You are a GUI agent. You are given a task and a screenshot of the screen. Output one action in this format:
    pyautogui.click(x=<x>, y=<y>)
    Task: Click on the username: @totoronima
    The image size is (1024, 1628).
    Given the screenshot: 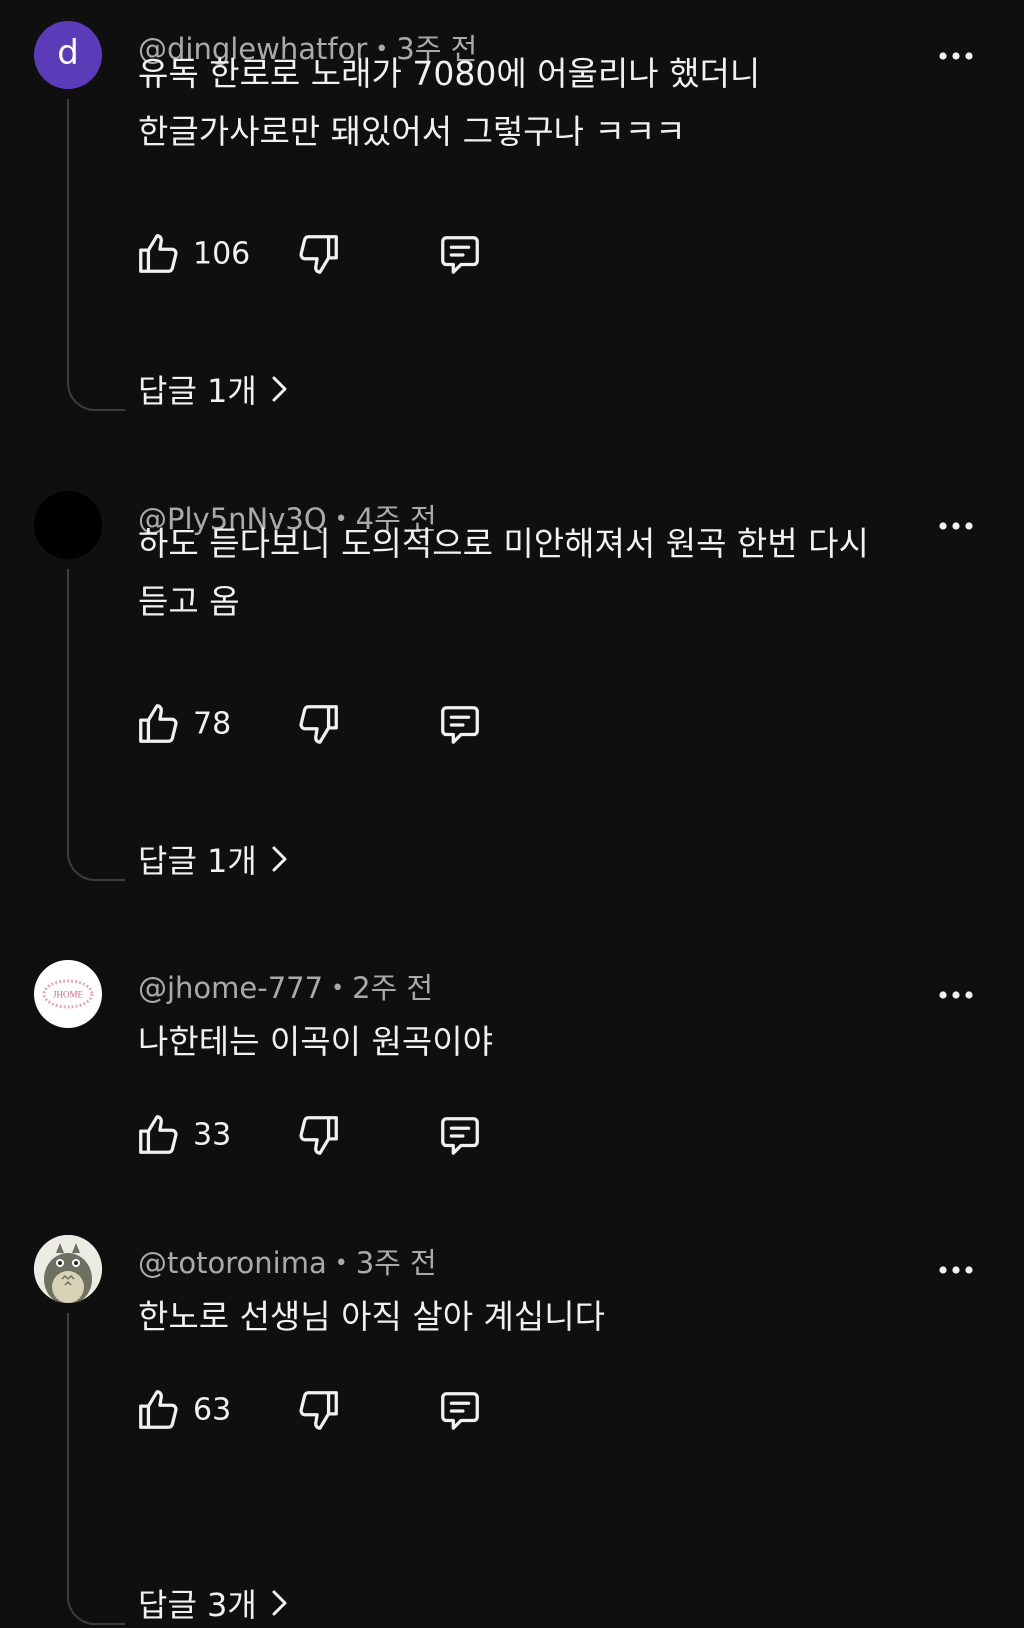 What is the action you would take?
    pyautogui.click(x=232, y=1263)
    